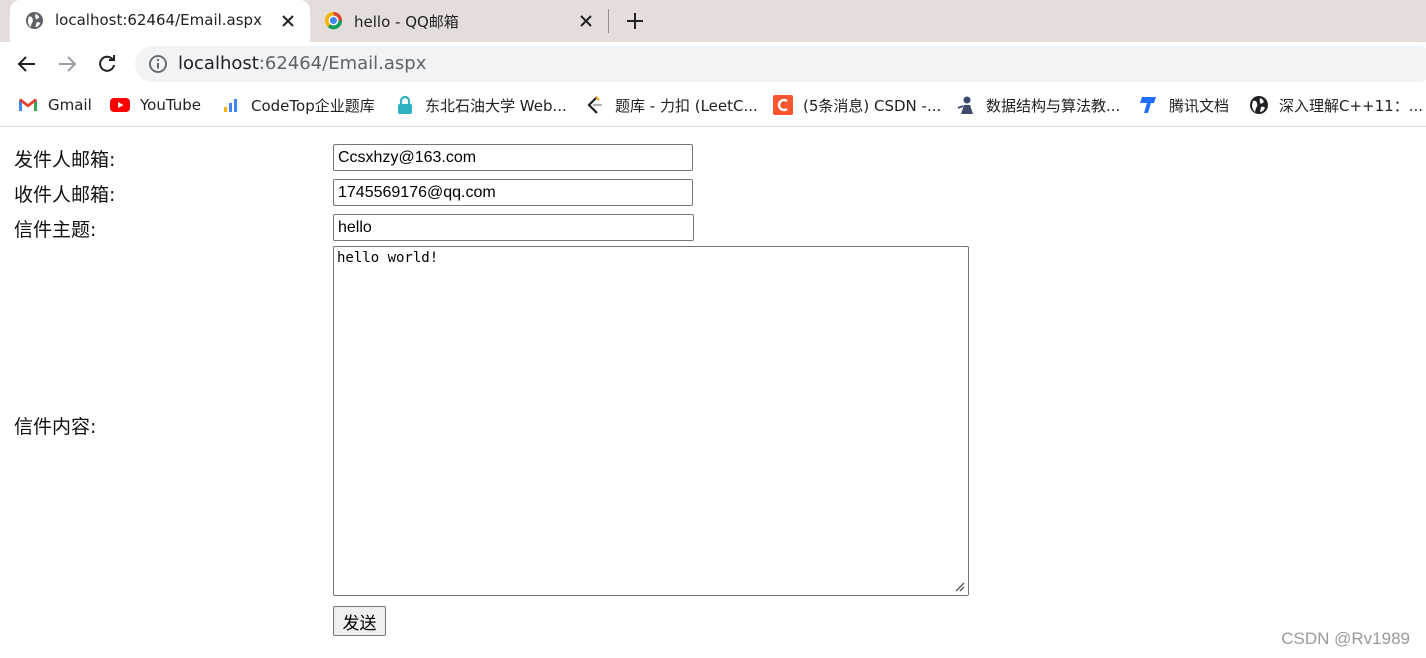  Describe the element at coordinates (27, 64) in the screenshot. I see `back-arrow-icon` at that location.